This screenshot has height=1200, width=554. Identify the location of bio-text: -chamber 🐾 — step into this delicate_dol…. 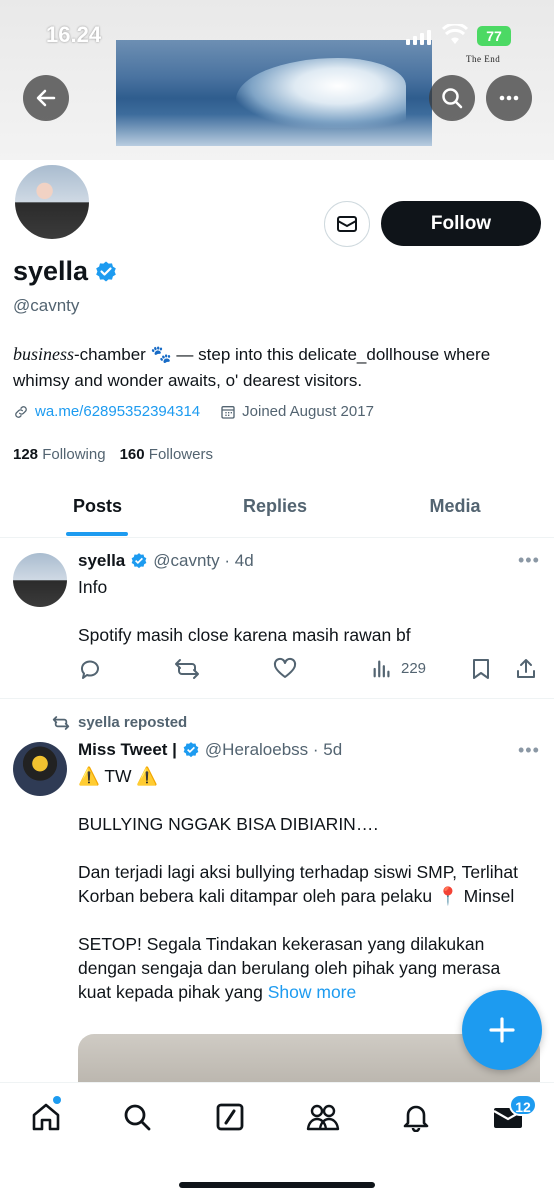
(252, 367).